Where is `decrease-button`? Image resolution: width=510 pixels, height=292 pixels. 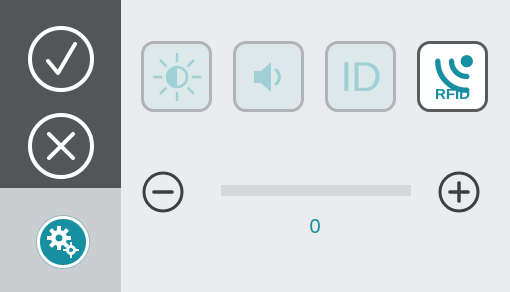 decrease-button is located at coordinates (163, 192).